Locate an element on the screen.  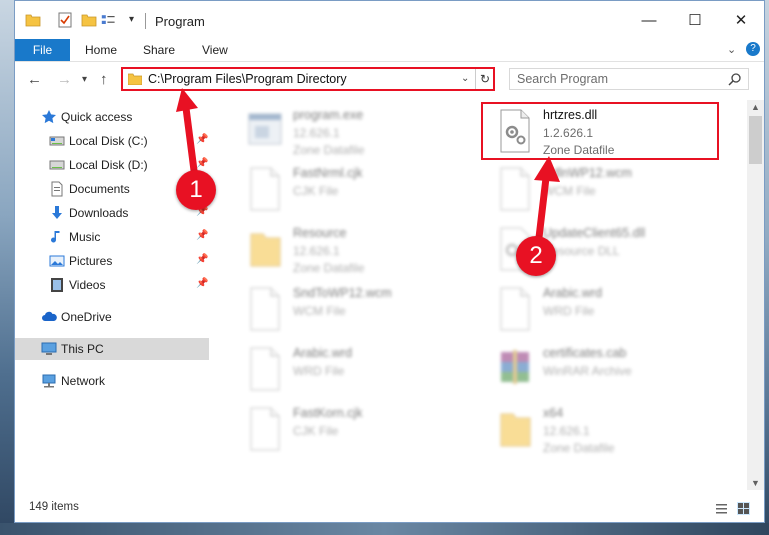
search-icon is located at coordinates (735, 79).